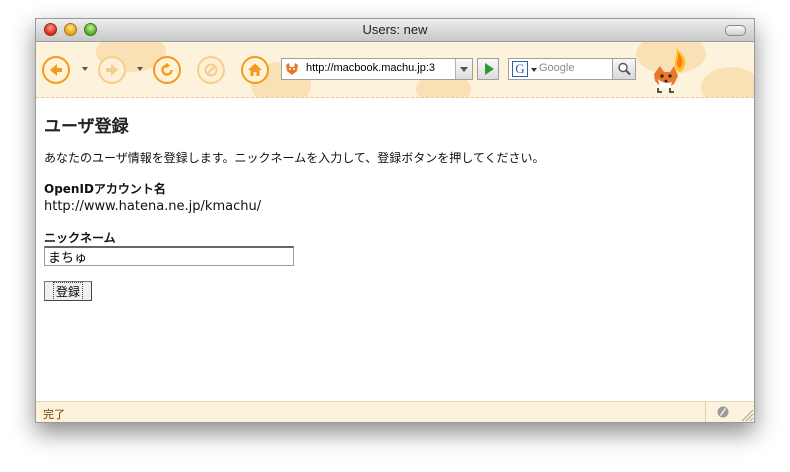 This screenshot has width=790, height=472. I want to click on go-button, so click(488, 69).